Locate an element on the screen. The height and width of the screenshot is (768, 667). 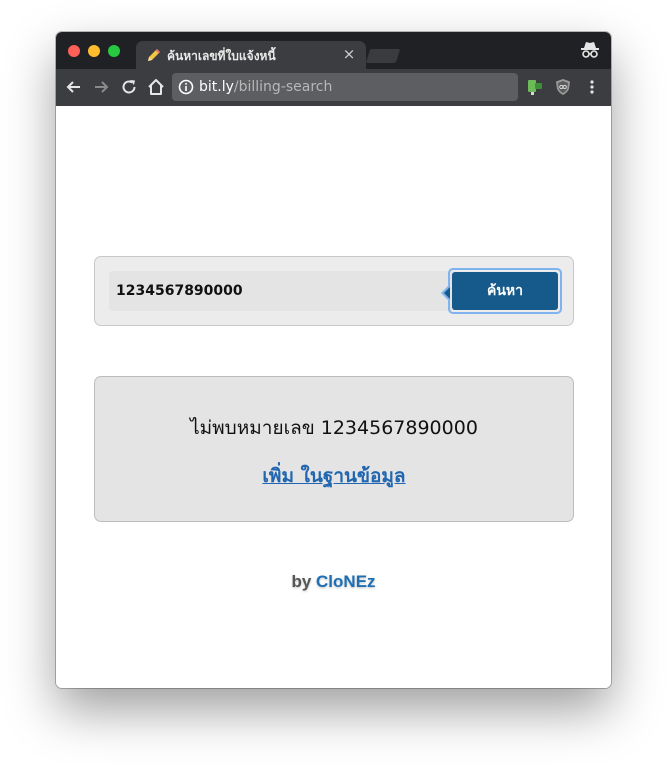
credit-line: by CloNEz is located at coordinates (333, 582).